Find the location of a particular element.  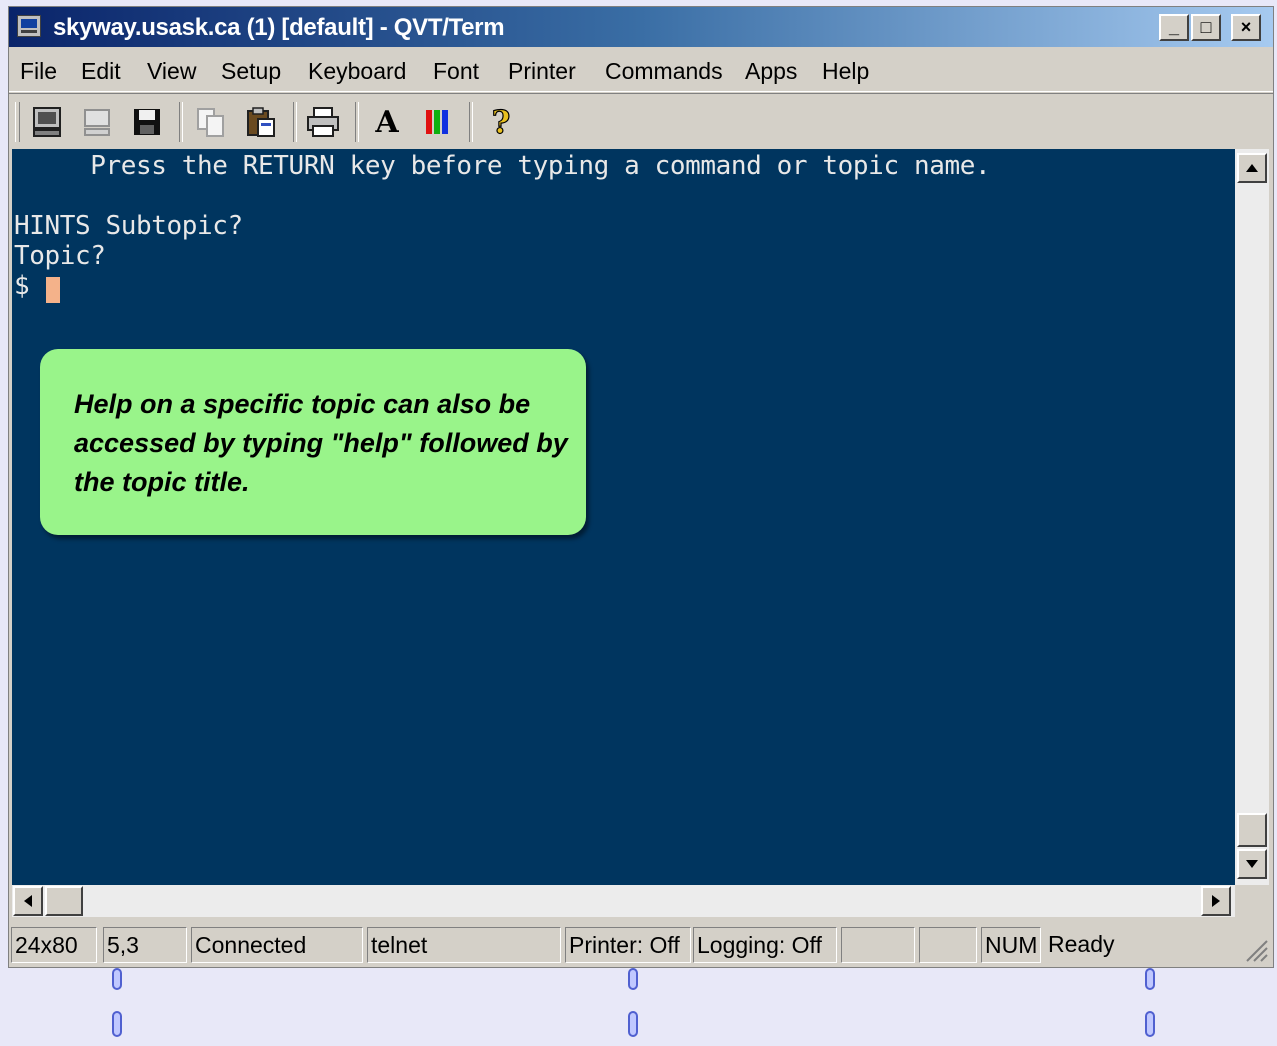

arrow-down-icon is located at coordinates (1252, 864).